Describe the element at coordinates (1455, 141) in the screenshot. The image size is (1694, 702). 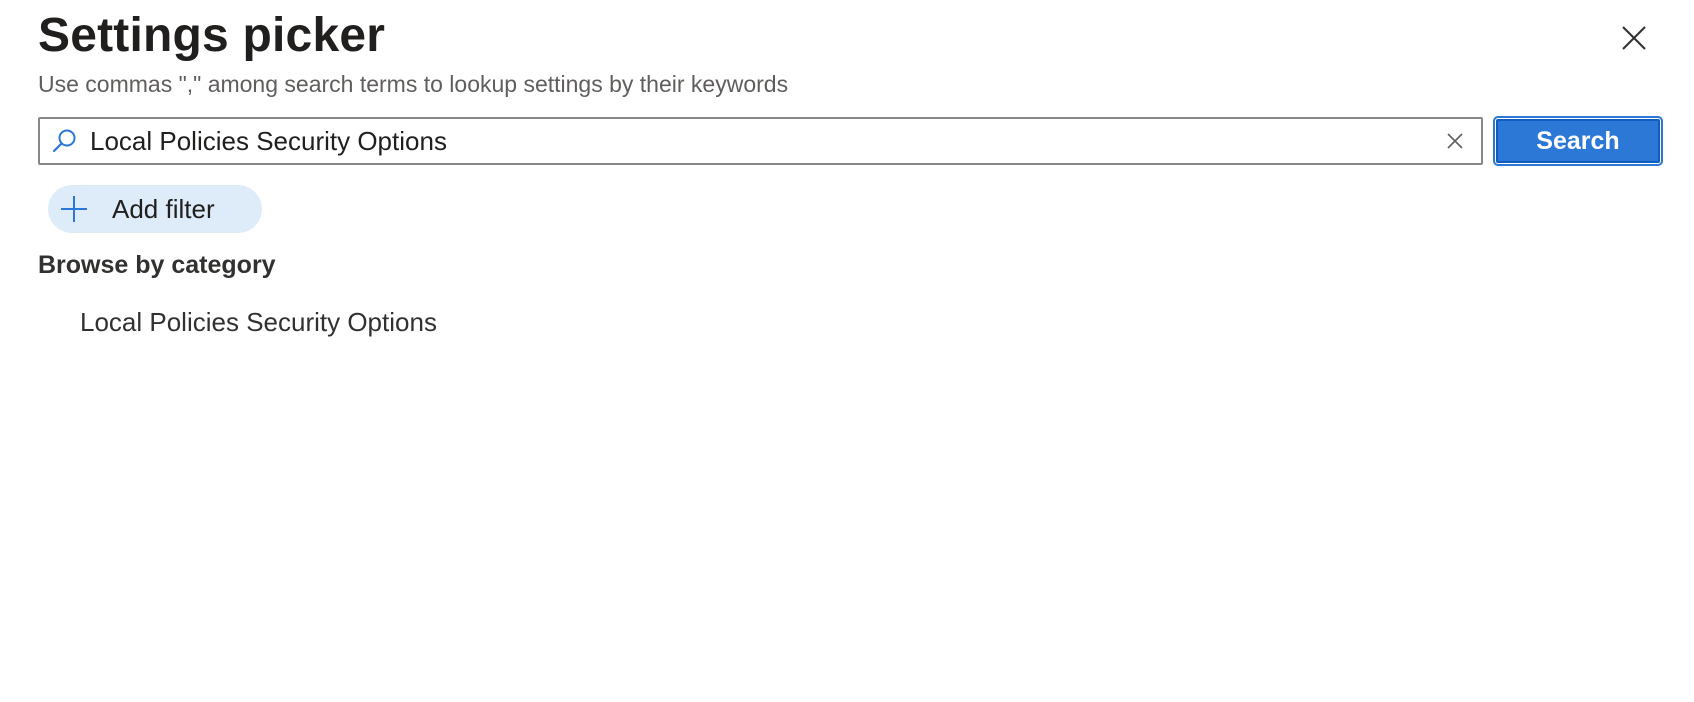
I see `clear-icon` at that location.